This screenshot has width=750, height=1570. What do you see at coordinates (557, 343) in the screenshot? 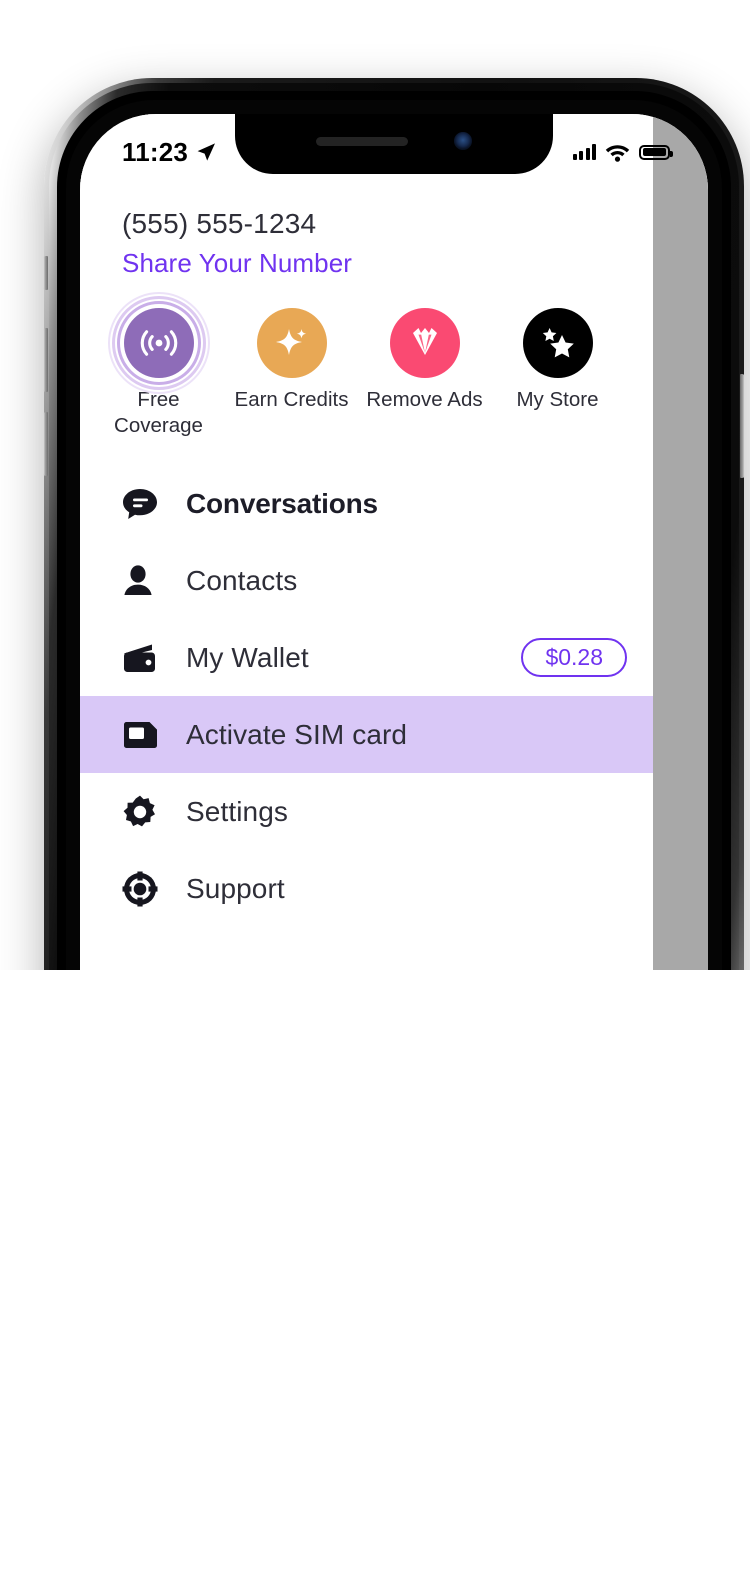
I see `stars-icon` at bounding box center [557, 343].